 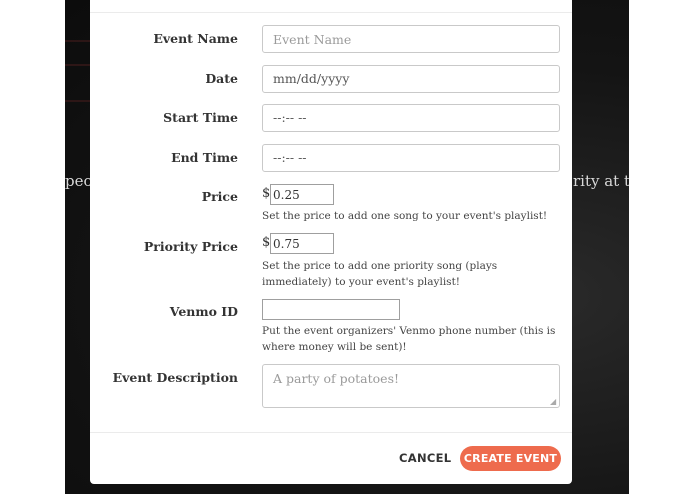 What do you see at coordinates (331, 309) in the screenshot?
I see `venmo-id-input` at bounding box center [331, 309].